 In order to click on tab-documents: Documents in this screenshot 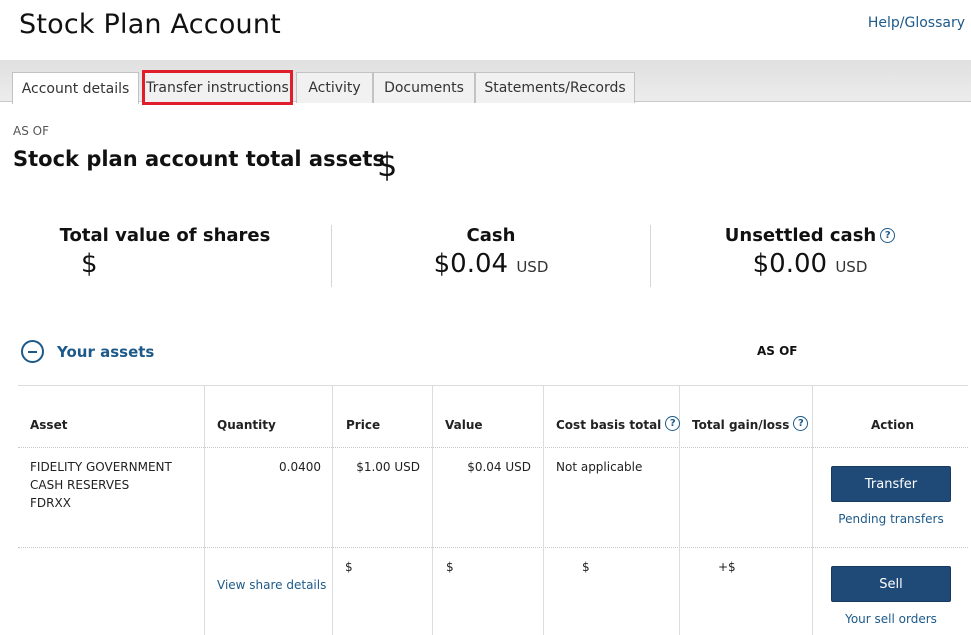, I will do `click(424, 87)`.